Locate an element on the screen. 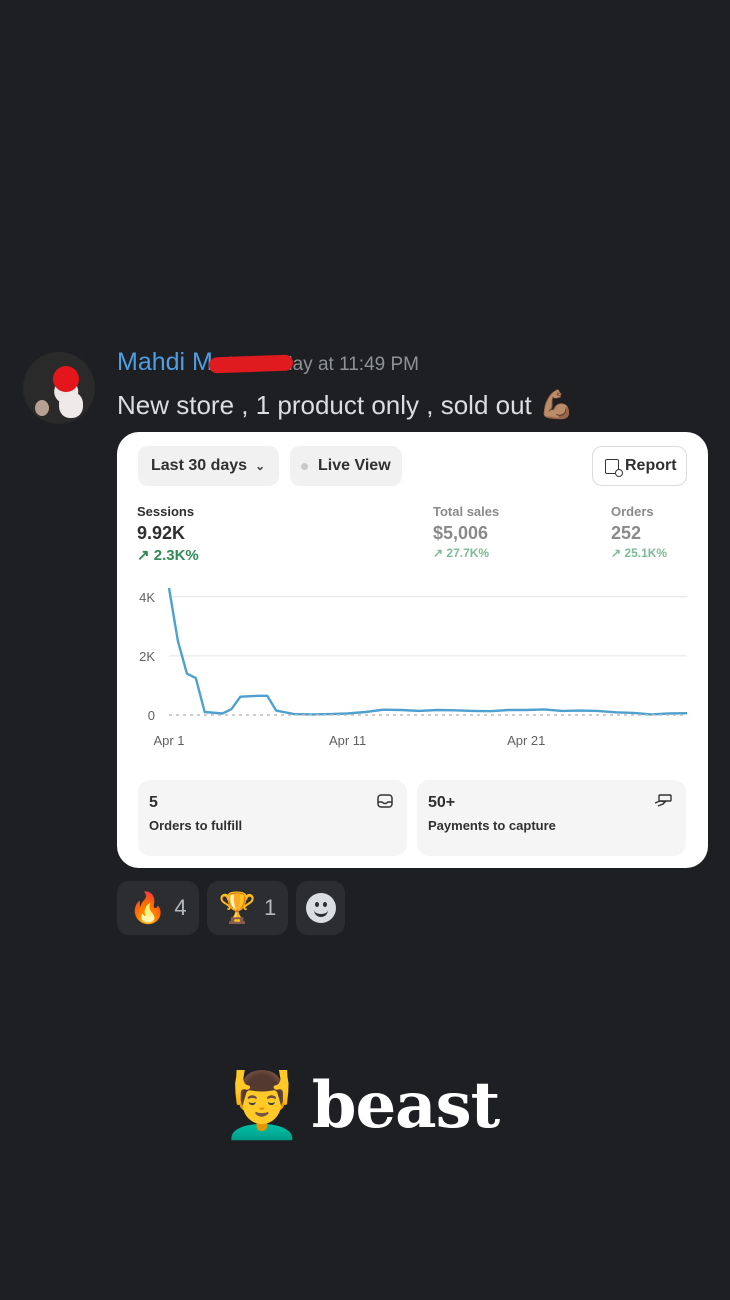 The height and width of the screenshot is (1300, 730). sticker-text: beast is located at coordinates (406, 1105).